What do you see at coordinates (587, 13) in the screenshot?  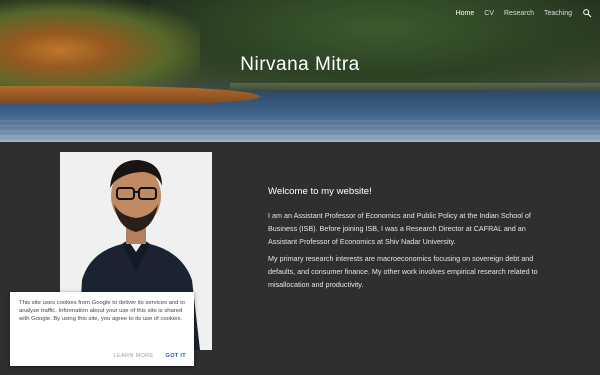 I see `search-icon` at bounding box center [587, 13].